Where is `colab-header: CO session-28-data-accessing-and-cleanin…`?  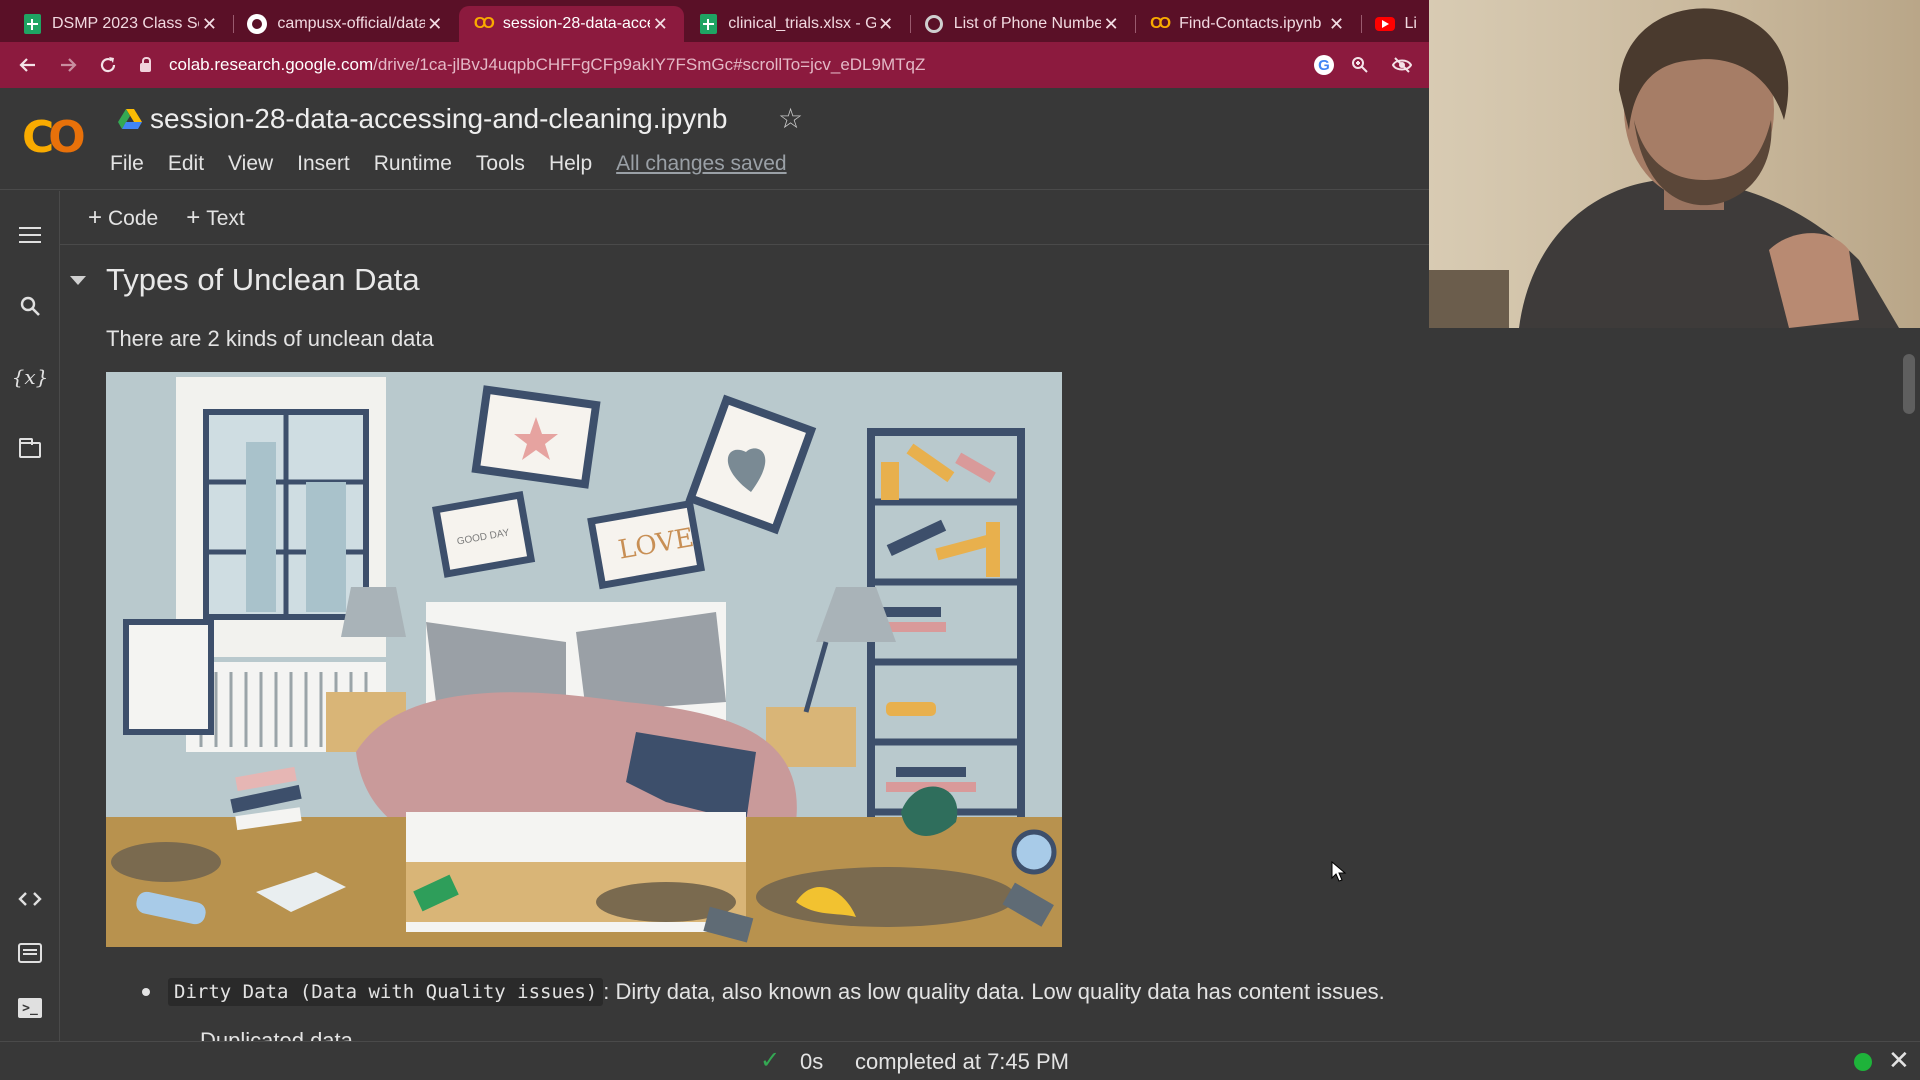 colab-header: CO session-28-data-accessing-and-cleanin… is located at coordinates (715, 139).